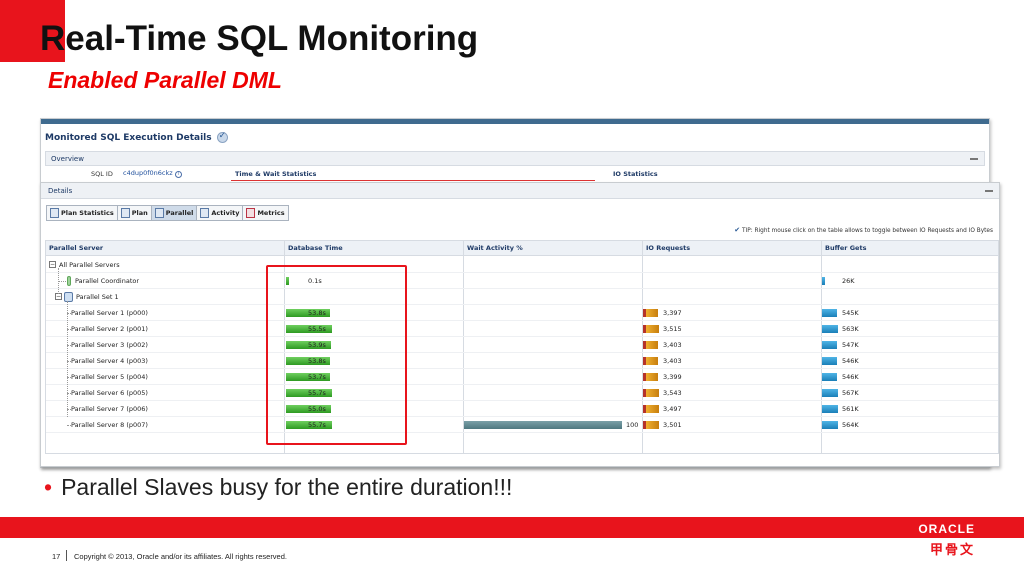 This screenshot has width=1024, height=576. Describe the element at coordinates (635, 174) in the screenshot. I see `io-statistics-link: IO Statistics` at that location.